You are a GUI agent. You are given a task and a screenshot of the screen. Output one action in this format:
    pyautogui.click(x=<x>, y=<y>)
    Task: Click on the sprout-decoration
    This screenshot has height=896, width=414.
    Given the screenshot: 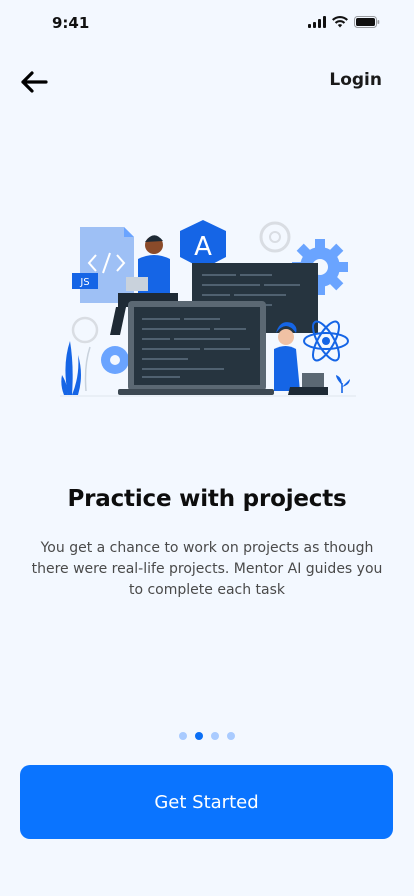 What is the action you would take?
    pyautogui.click(x=343, y=384)
    